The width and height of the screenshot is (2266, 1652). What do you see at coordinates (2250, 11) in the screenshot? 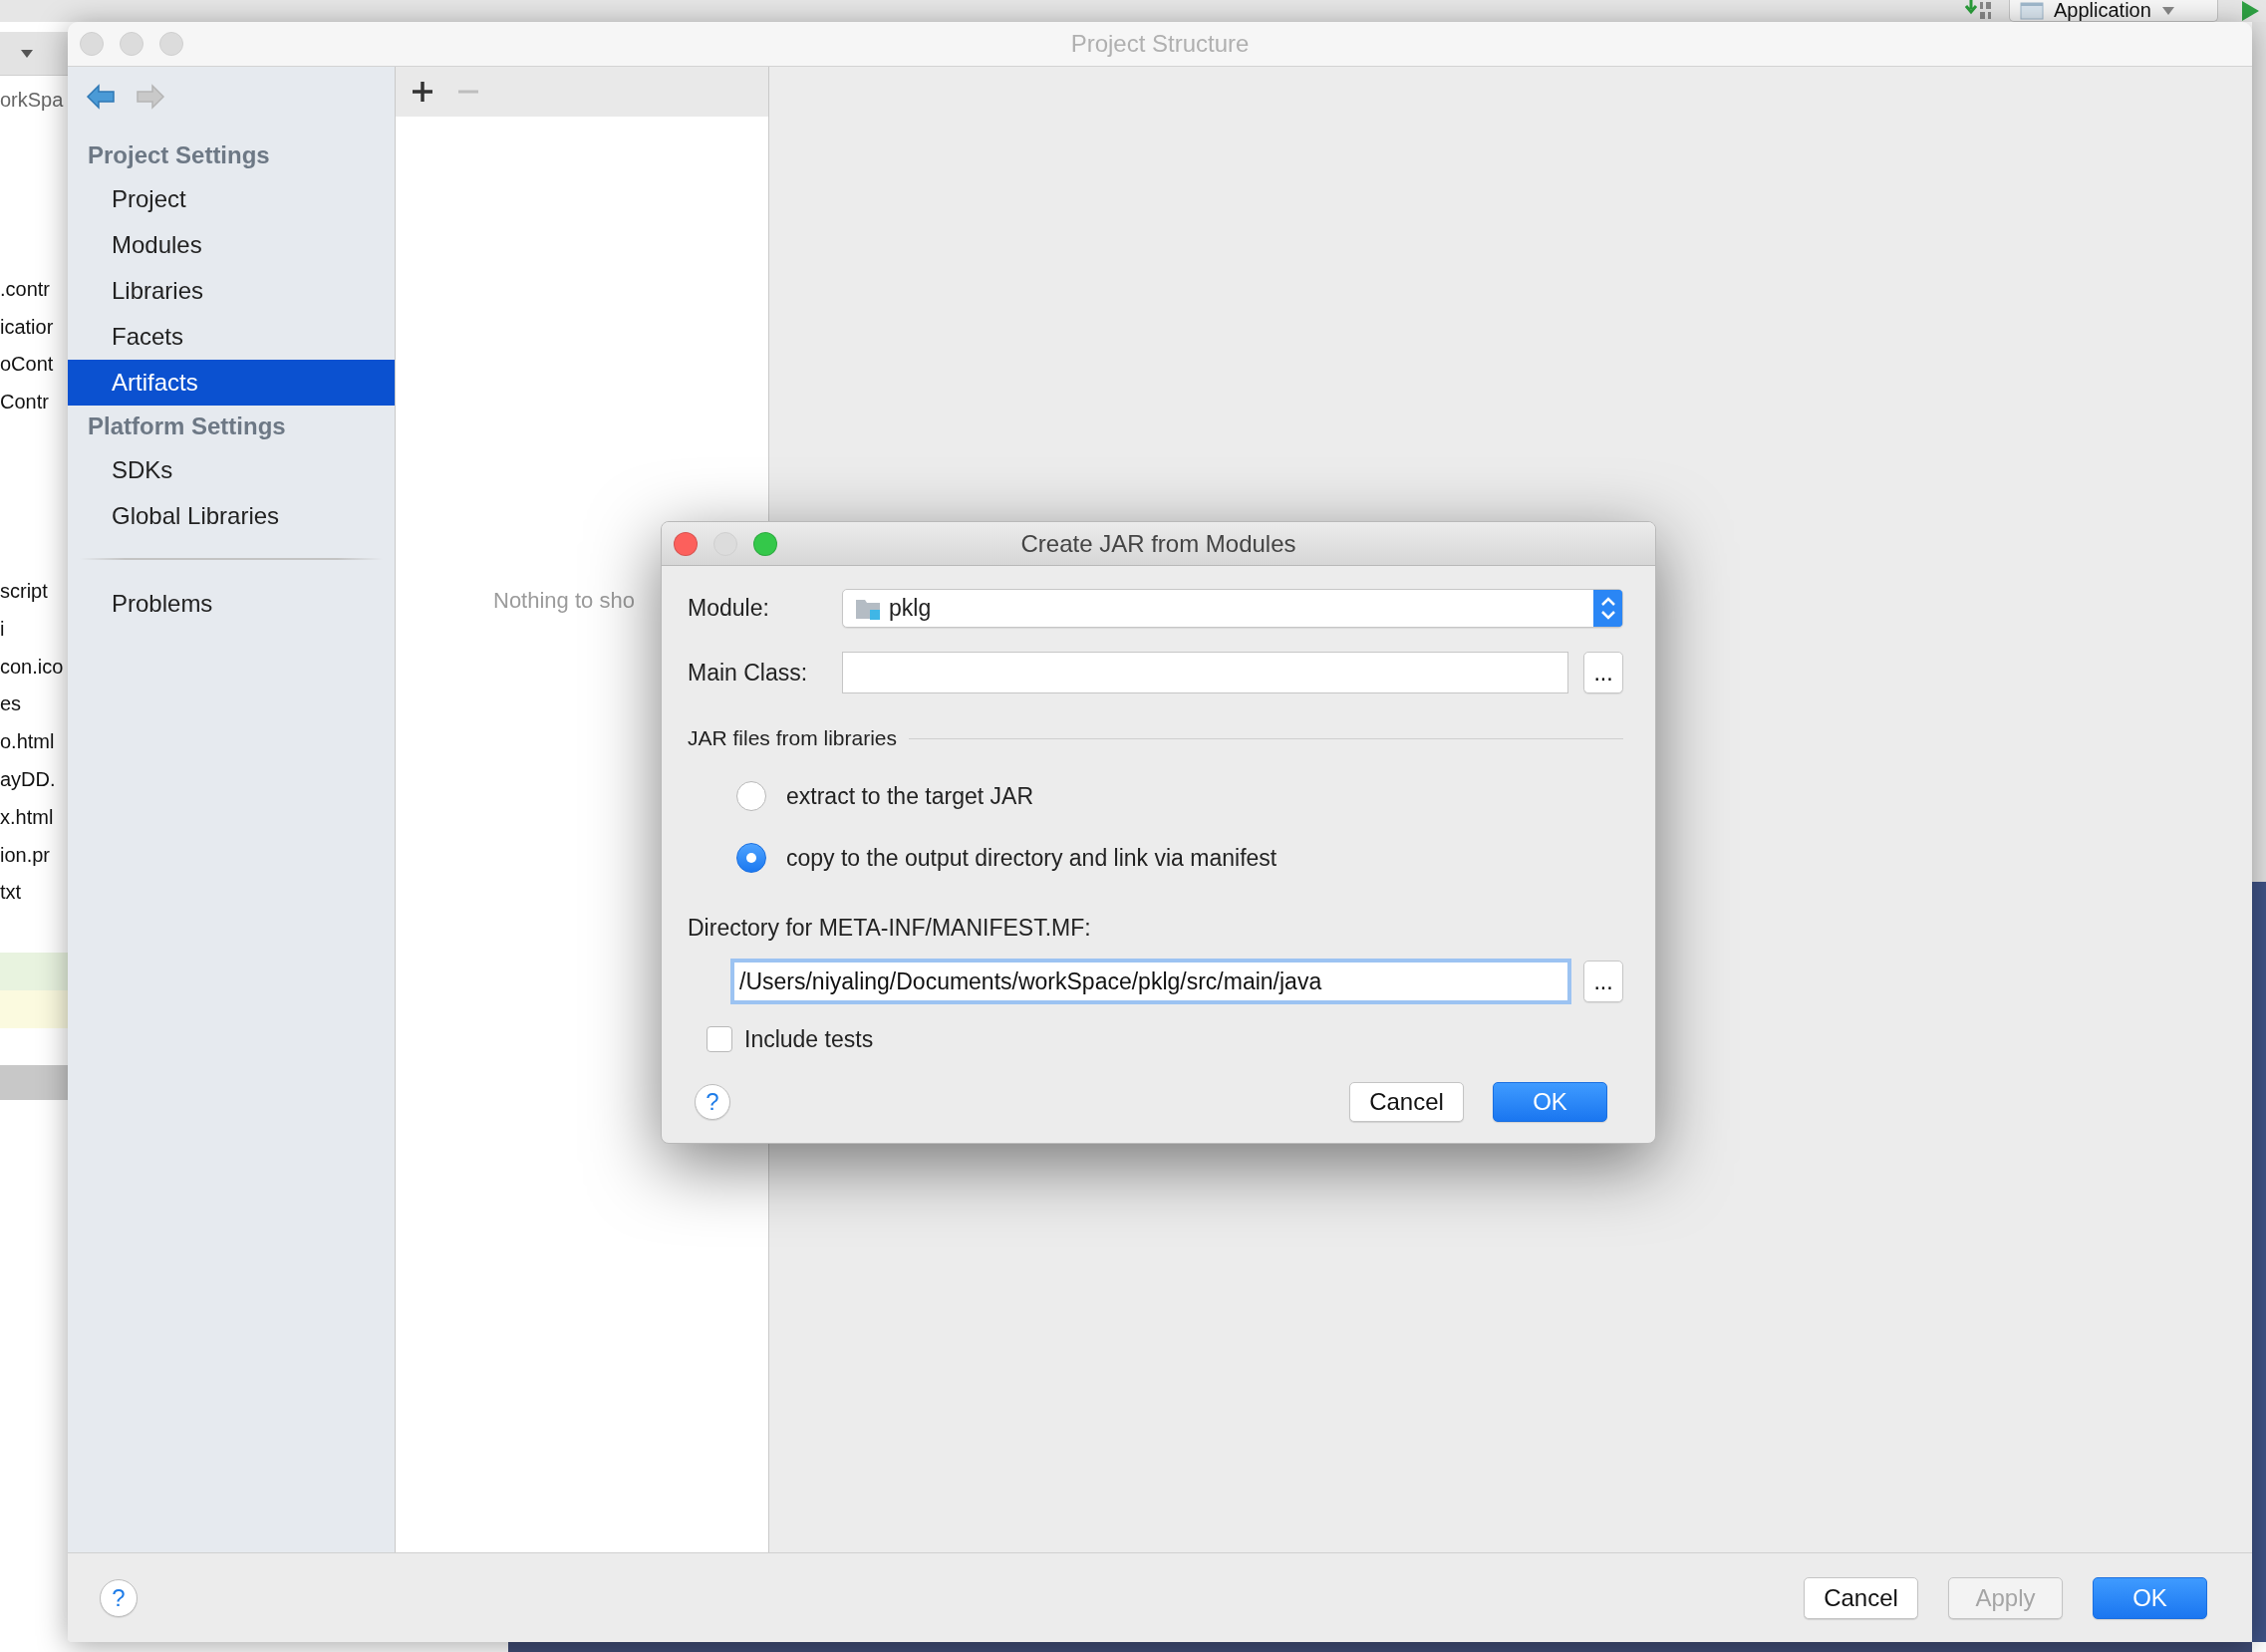
I see `run-icon` at bounding box center [2250, 11].